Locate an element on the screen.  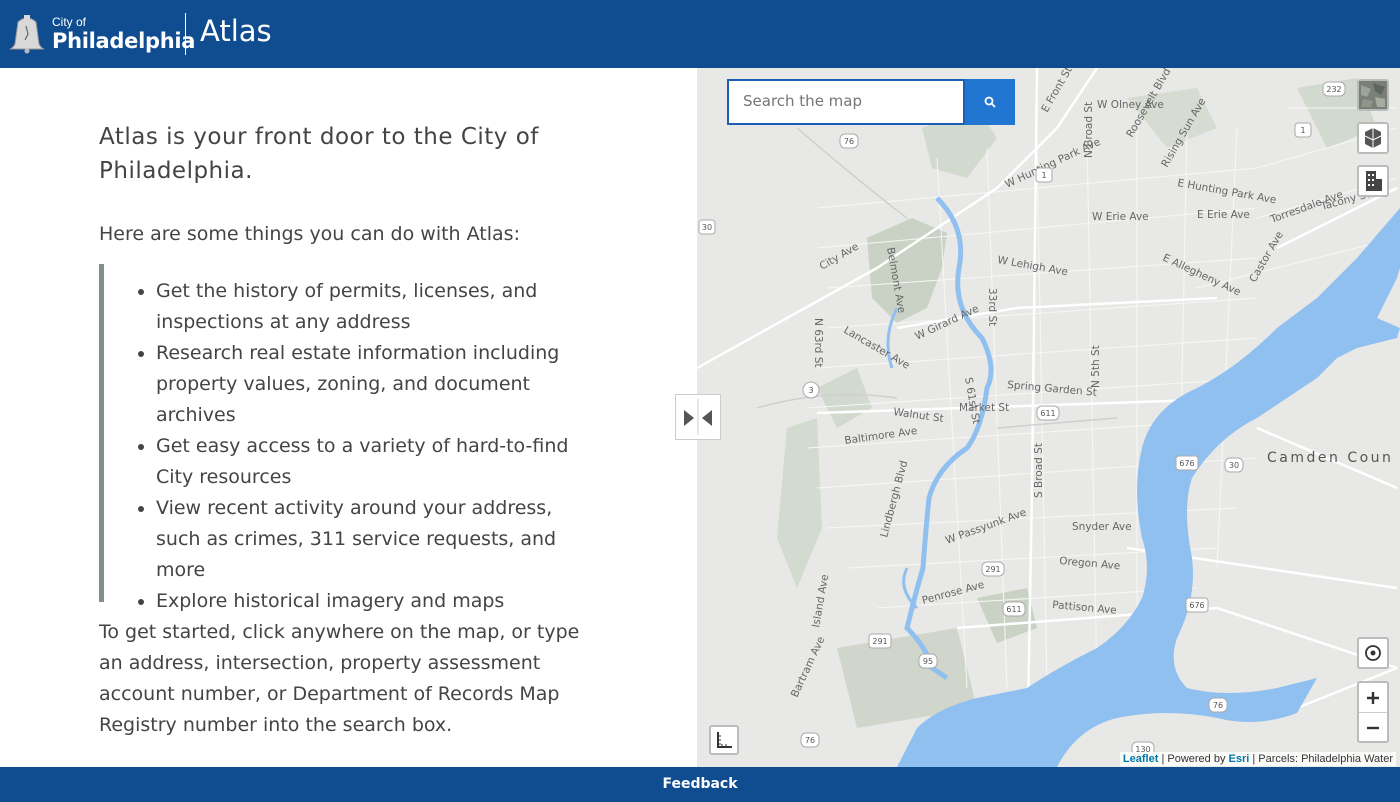
feedback-link: Feedback is located at coordinates (699, 784).